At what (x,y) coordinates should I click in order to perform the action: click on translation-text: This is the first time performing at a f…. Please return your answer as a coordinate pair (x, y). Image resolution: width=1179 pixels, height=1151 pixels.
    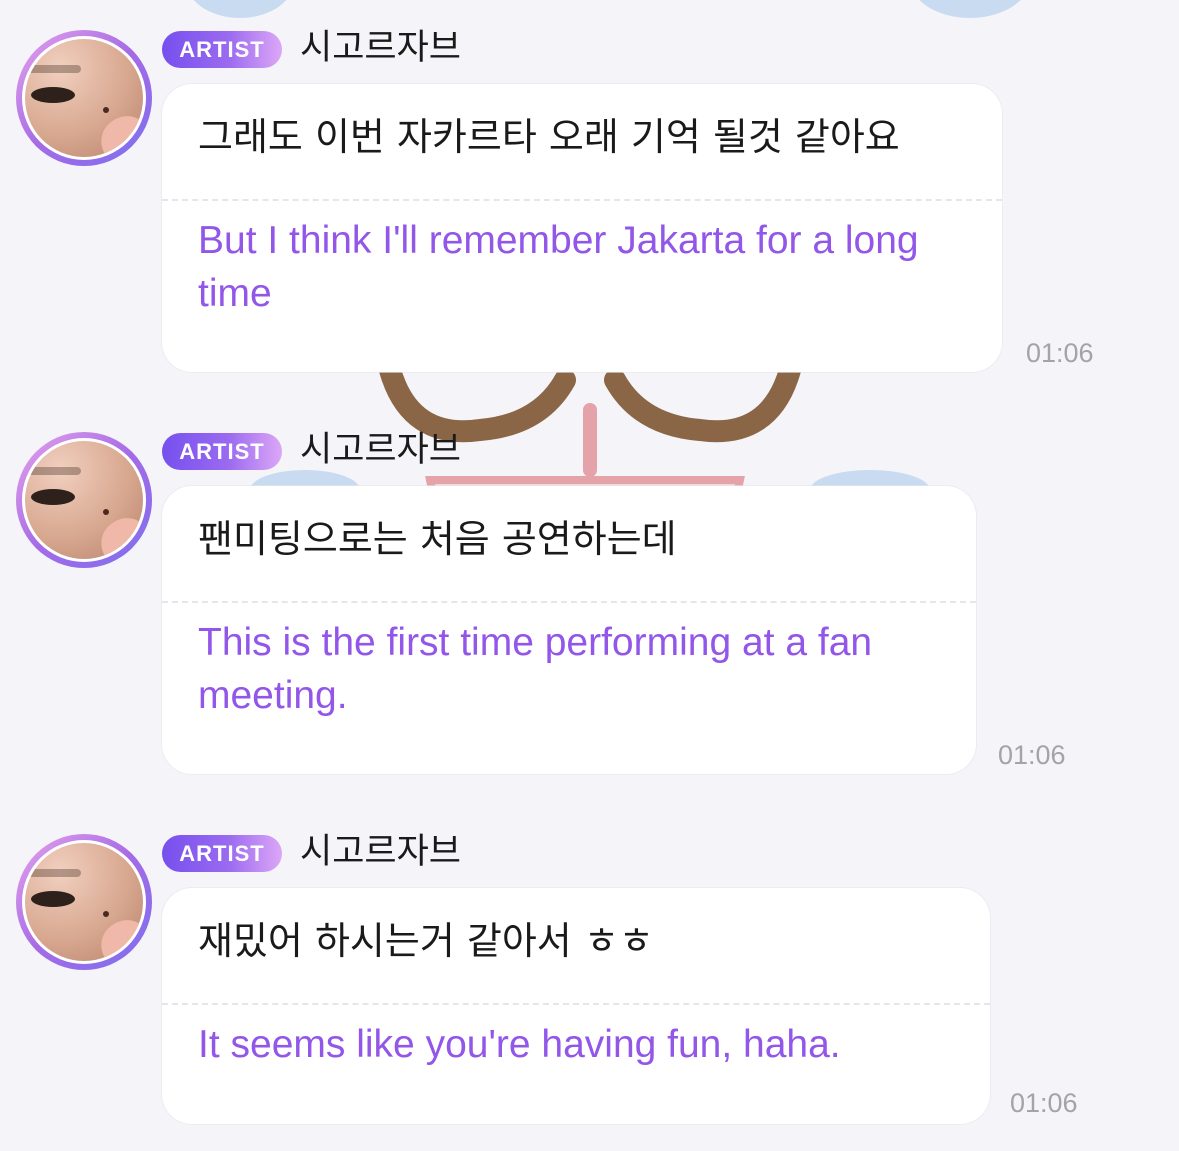
    Looking at the image, I should click on (535, 669).